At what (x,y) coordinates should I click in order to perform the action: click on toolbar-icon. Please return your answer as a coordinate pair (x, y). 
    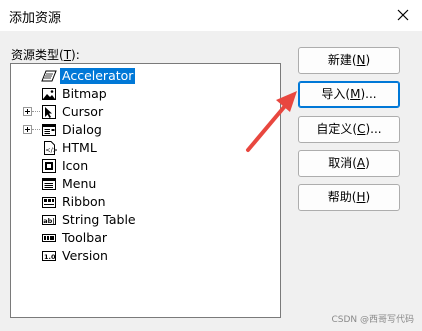
    Looking at the image, I should click on (49, 238).